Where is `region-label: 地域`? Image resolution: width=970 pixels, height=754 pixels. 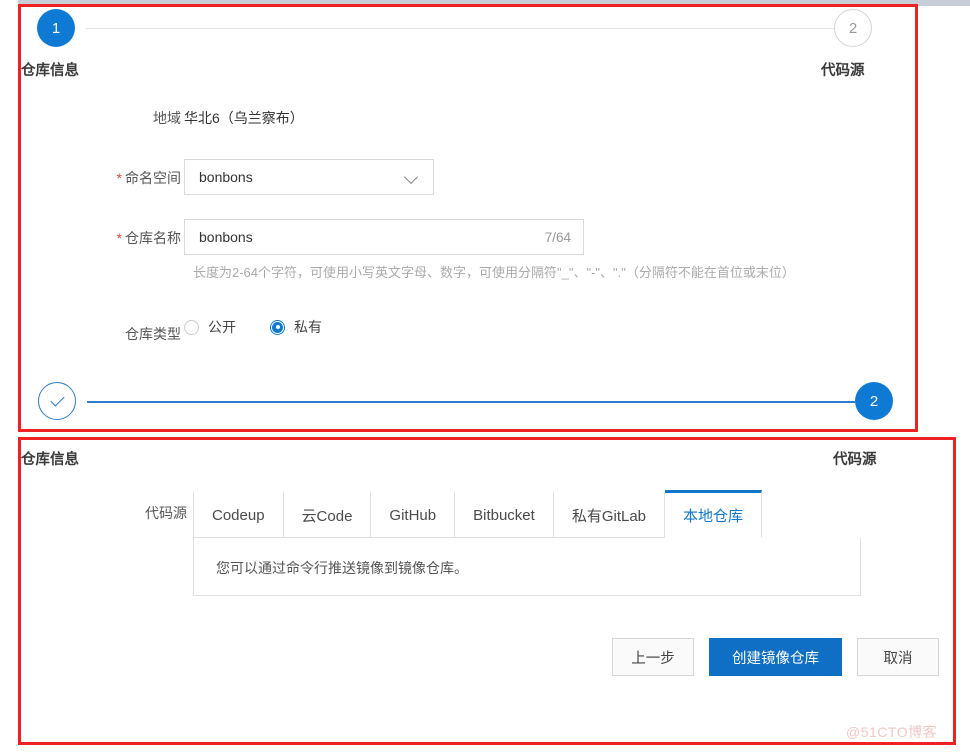 region-label: 地域 is located at coordinates (167, 118).